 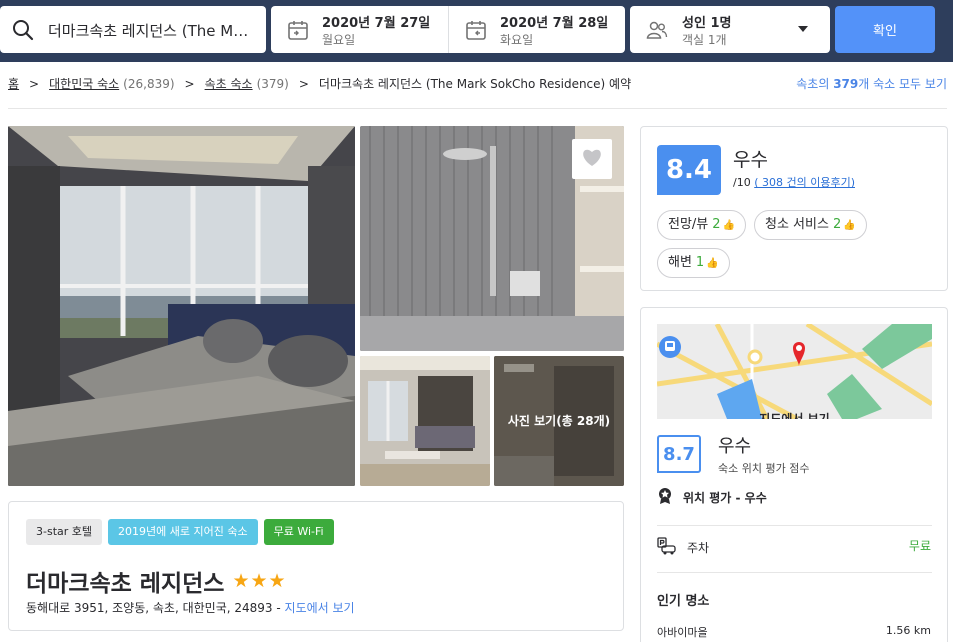 I want to click on guests-dropdown: 성인 1명 객실 1개, so click(x=730, y=29).